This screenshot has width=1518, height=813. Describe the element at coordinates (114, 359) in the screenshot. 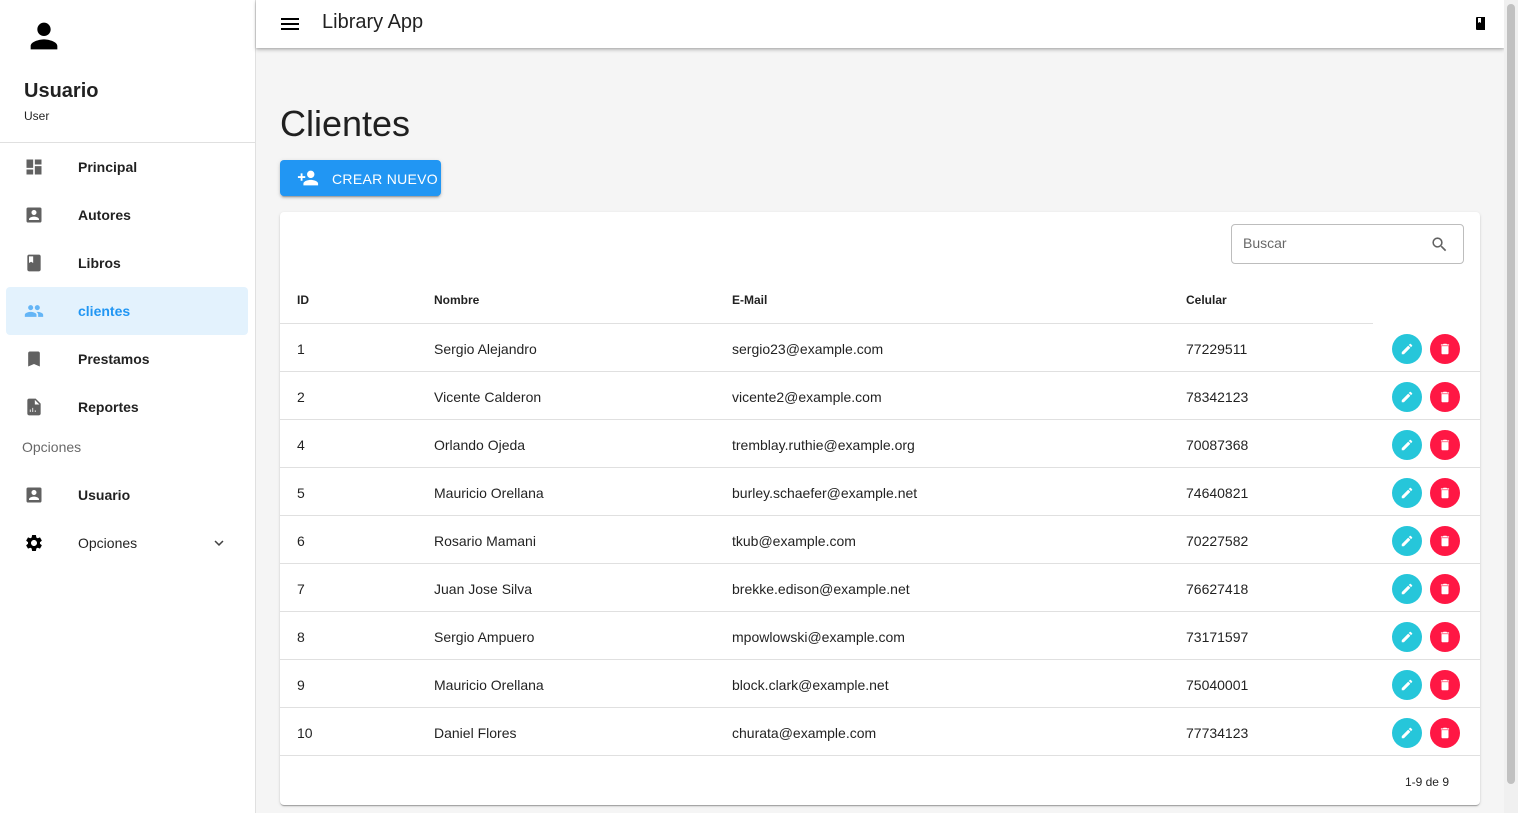

I see `sidebar-item-label: Prestamos` at that location.